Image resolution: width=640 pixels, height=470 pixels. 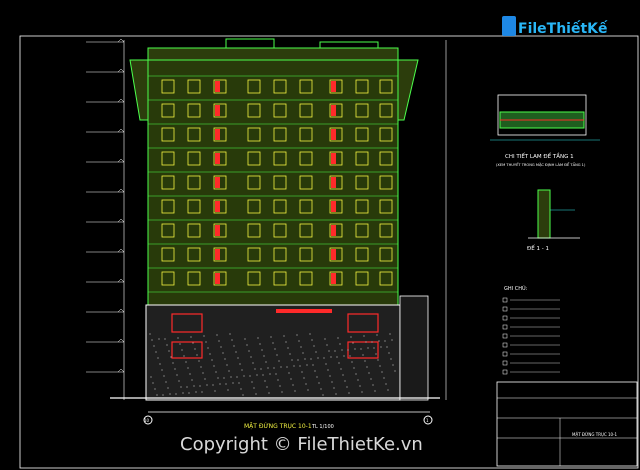 I want to click on copyright-watermark: Copyright © FileThietKe.vn, so click(x=301, y=444).